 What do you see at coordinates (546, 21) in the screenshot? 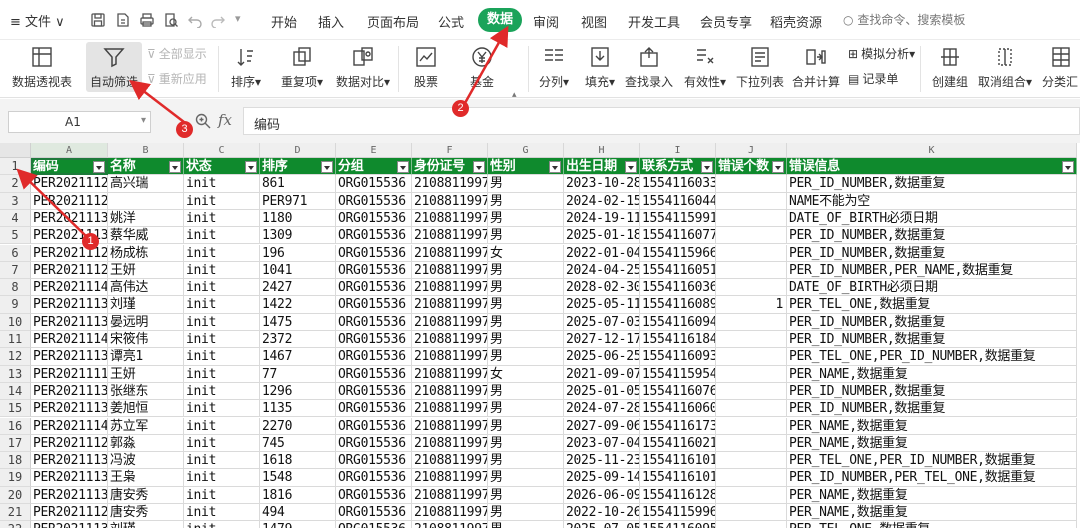
I see `tab-review: 审阅` at bounding box center [546, 21].